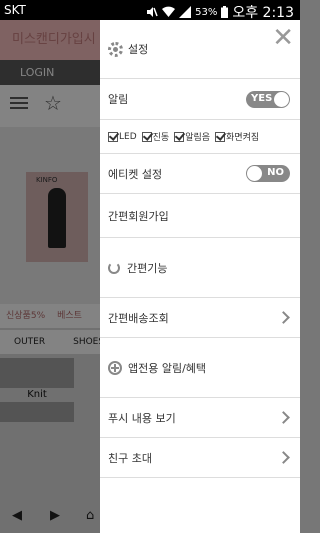  Describe the element at coordinates (200, 216) in the screenshot. I see `simple-join-row: 간편회원가입` at that location.